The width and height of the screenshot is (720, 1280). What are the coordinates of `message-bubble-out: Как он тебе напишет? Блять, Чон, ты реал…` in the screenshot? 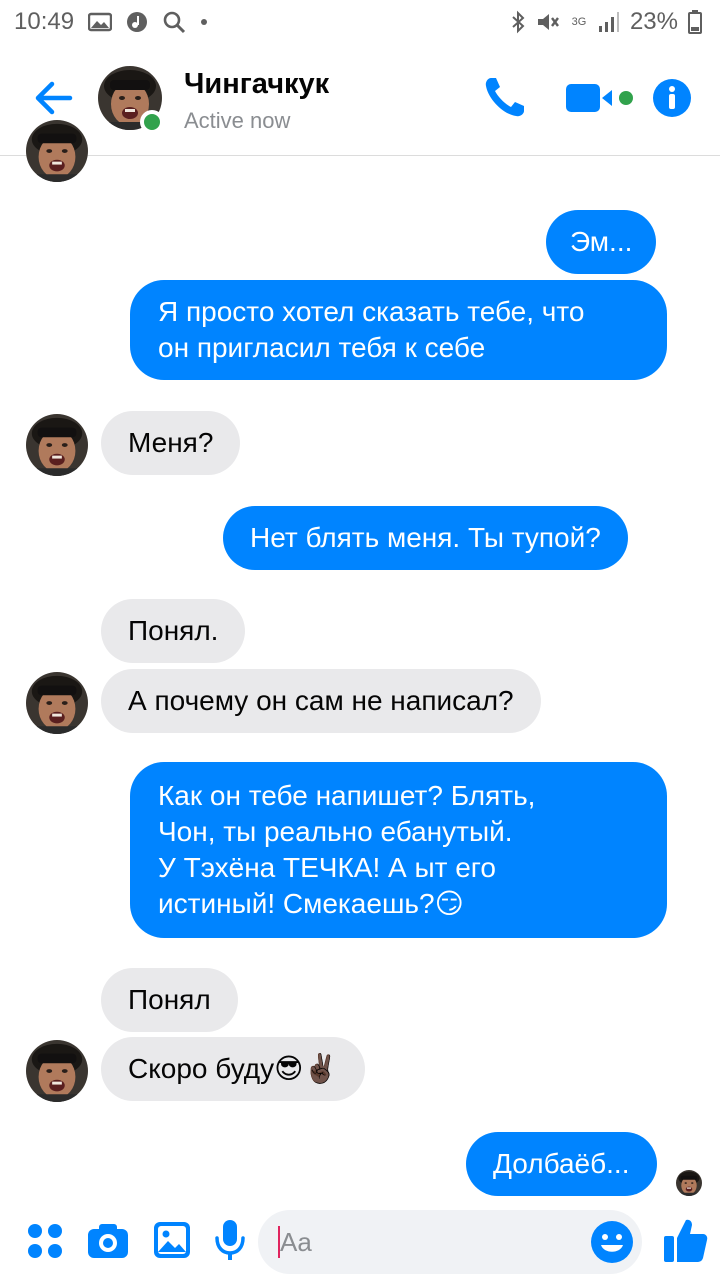 It's located at (398, 850).